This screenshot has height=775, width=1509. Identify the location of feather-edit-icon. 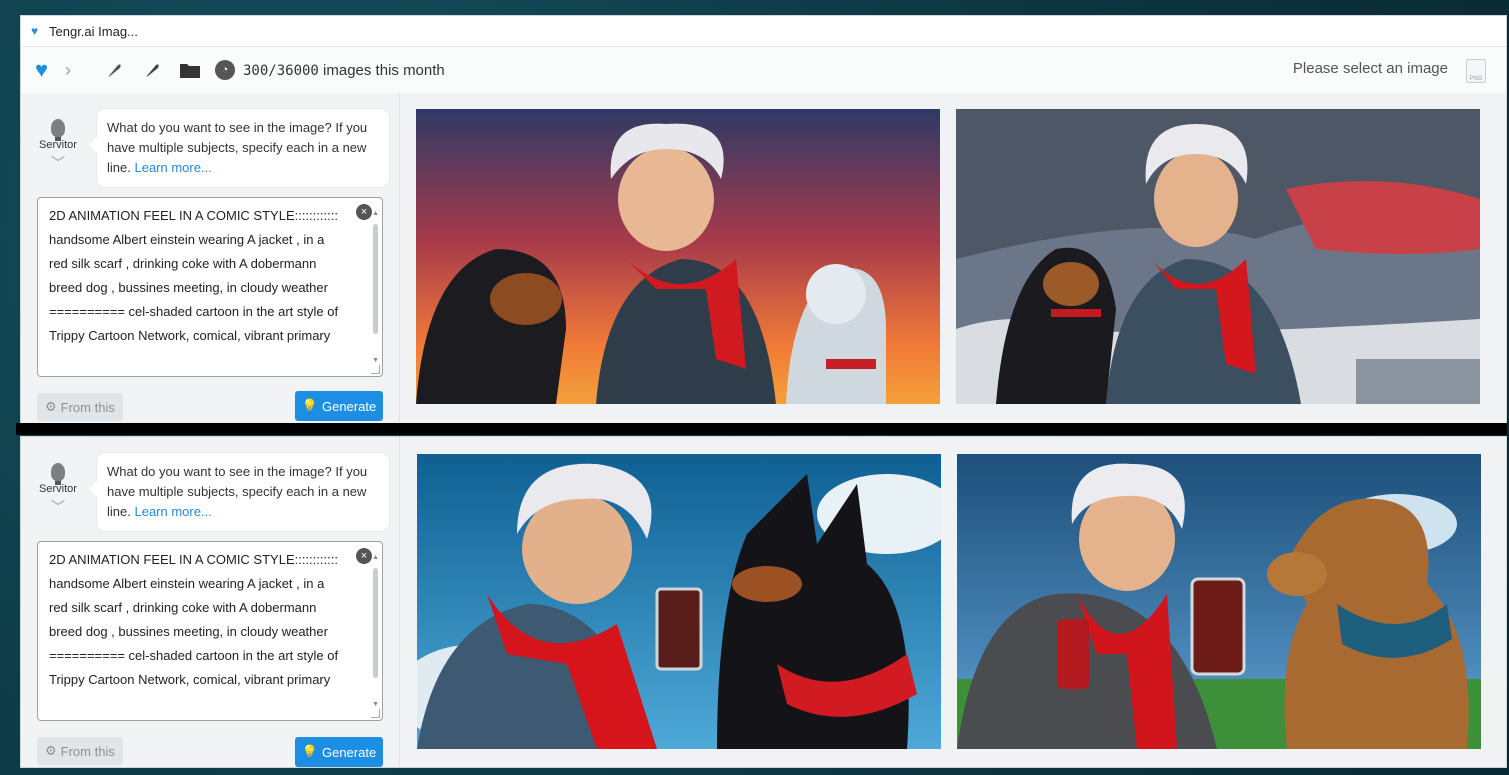
(152, 70).